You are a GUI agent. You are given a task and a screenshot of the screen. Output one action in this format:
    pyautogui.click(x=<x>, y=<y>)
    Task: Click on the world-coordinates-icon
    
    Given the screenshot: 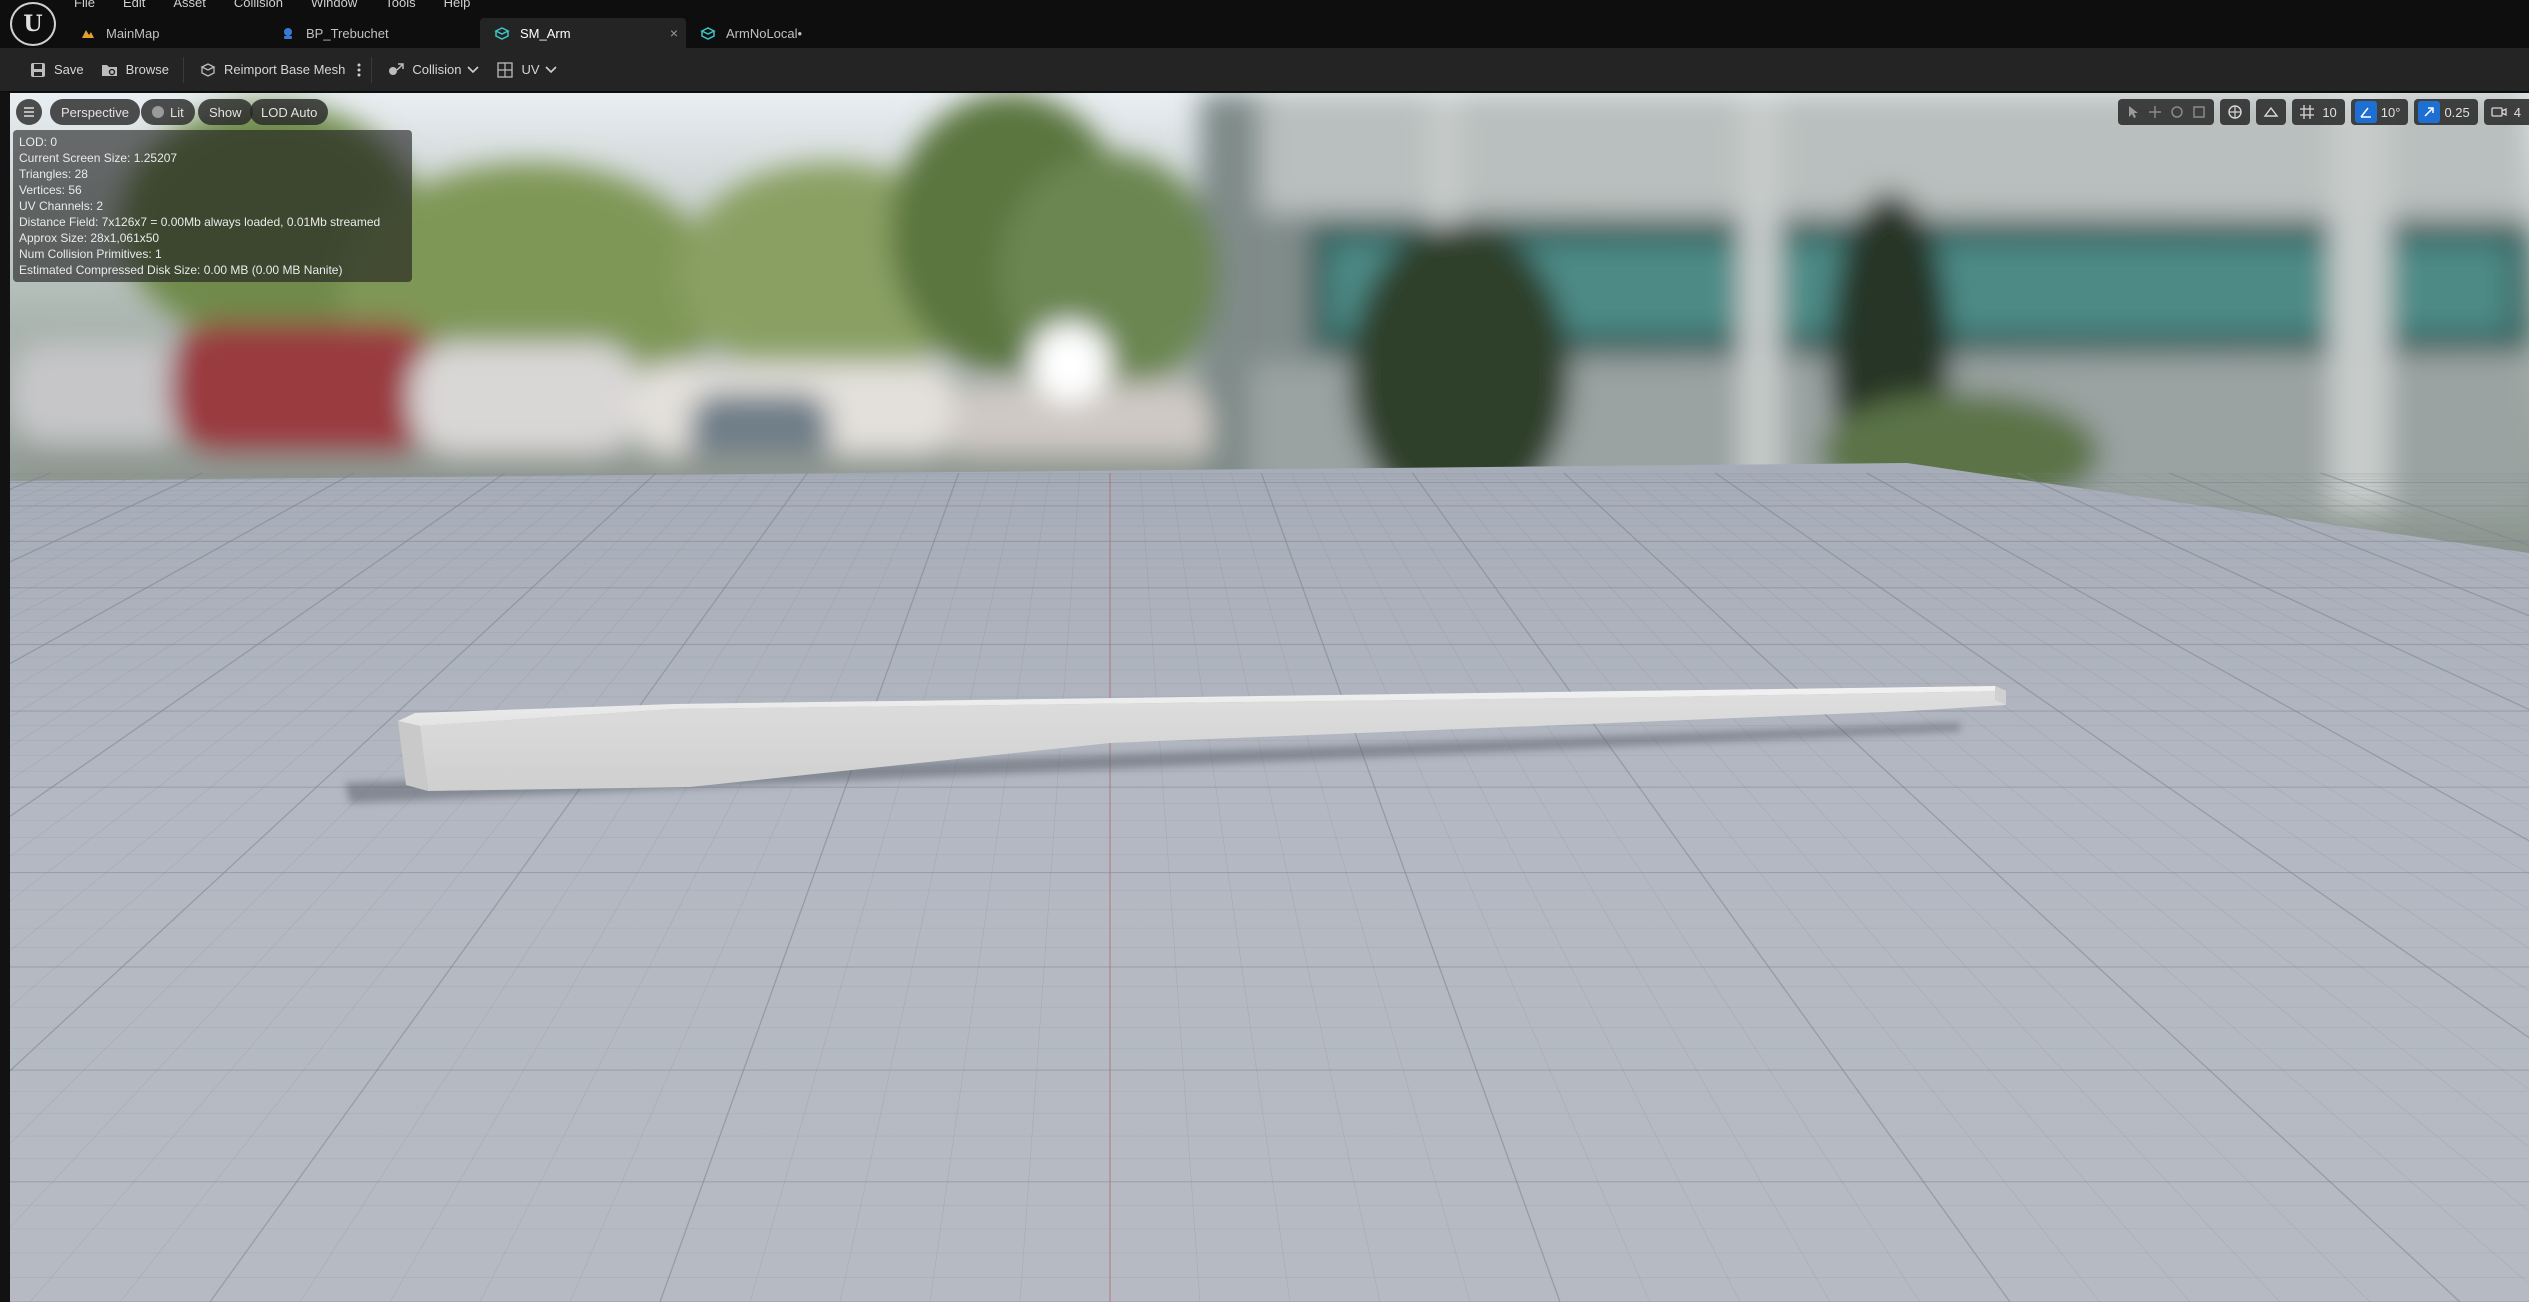 What is the action you would take?
    pyautogui.click(x=2235, y=112)
    